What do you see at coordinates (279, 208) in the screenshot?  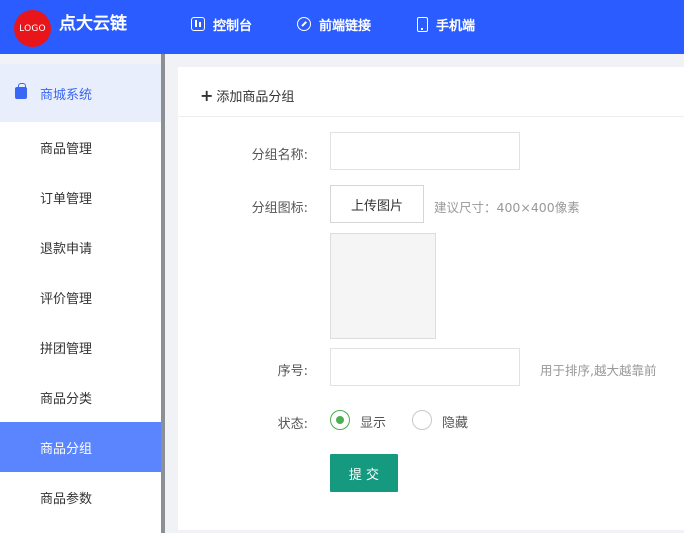 I see `group-icon-label: 分组图标:` at bounding box center [279, 208].